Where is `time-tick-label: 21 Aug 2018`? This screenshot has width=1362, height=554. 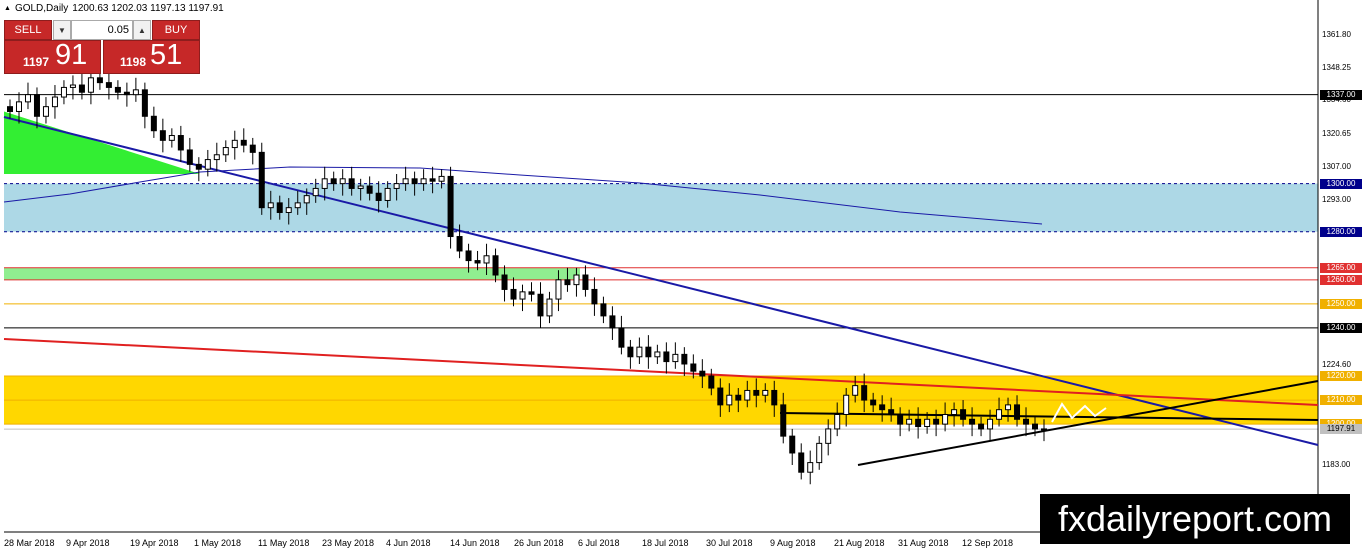
time-tick-label: 21 Aug 2018 is located at coordinates (859, 543).